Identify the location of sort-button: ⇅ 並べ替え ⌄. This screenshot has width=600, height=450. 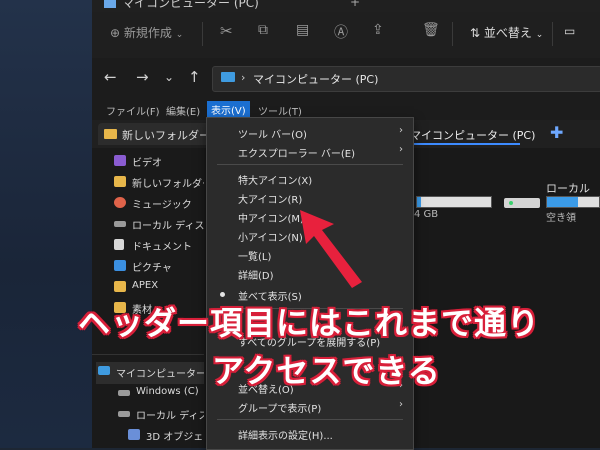
(506, 32).